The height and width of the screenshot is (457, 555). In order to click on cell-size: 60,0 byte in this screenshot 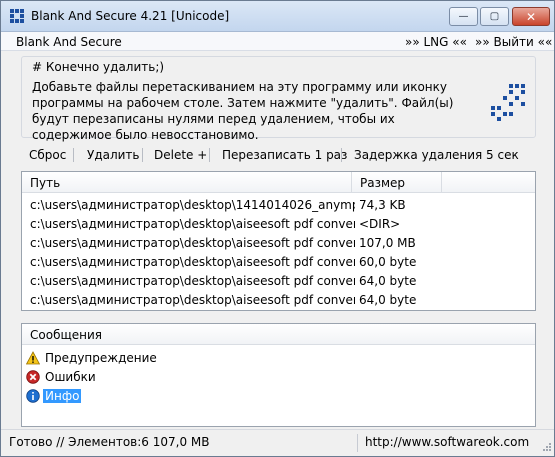, I will do `click(388, 262)`.